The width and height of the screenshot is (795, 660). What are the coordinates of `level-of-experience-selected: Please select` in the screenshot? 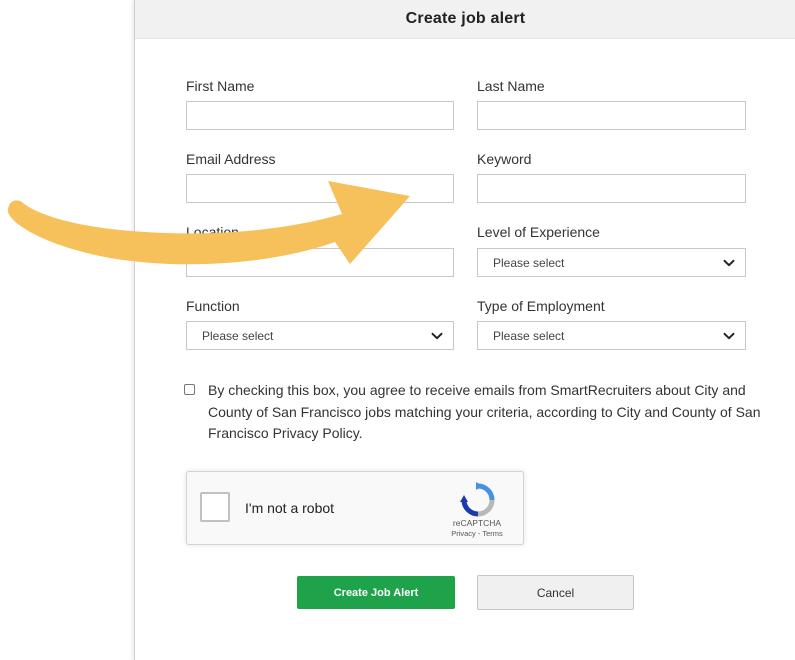 It's located at (529, 262).